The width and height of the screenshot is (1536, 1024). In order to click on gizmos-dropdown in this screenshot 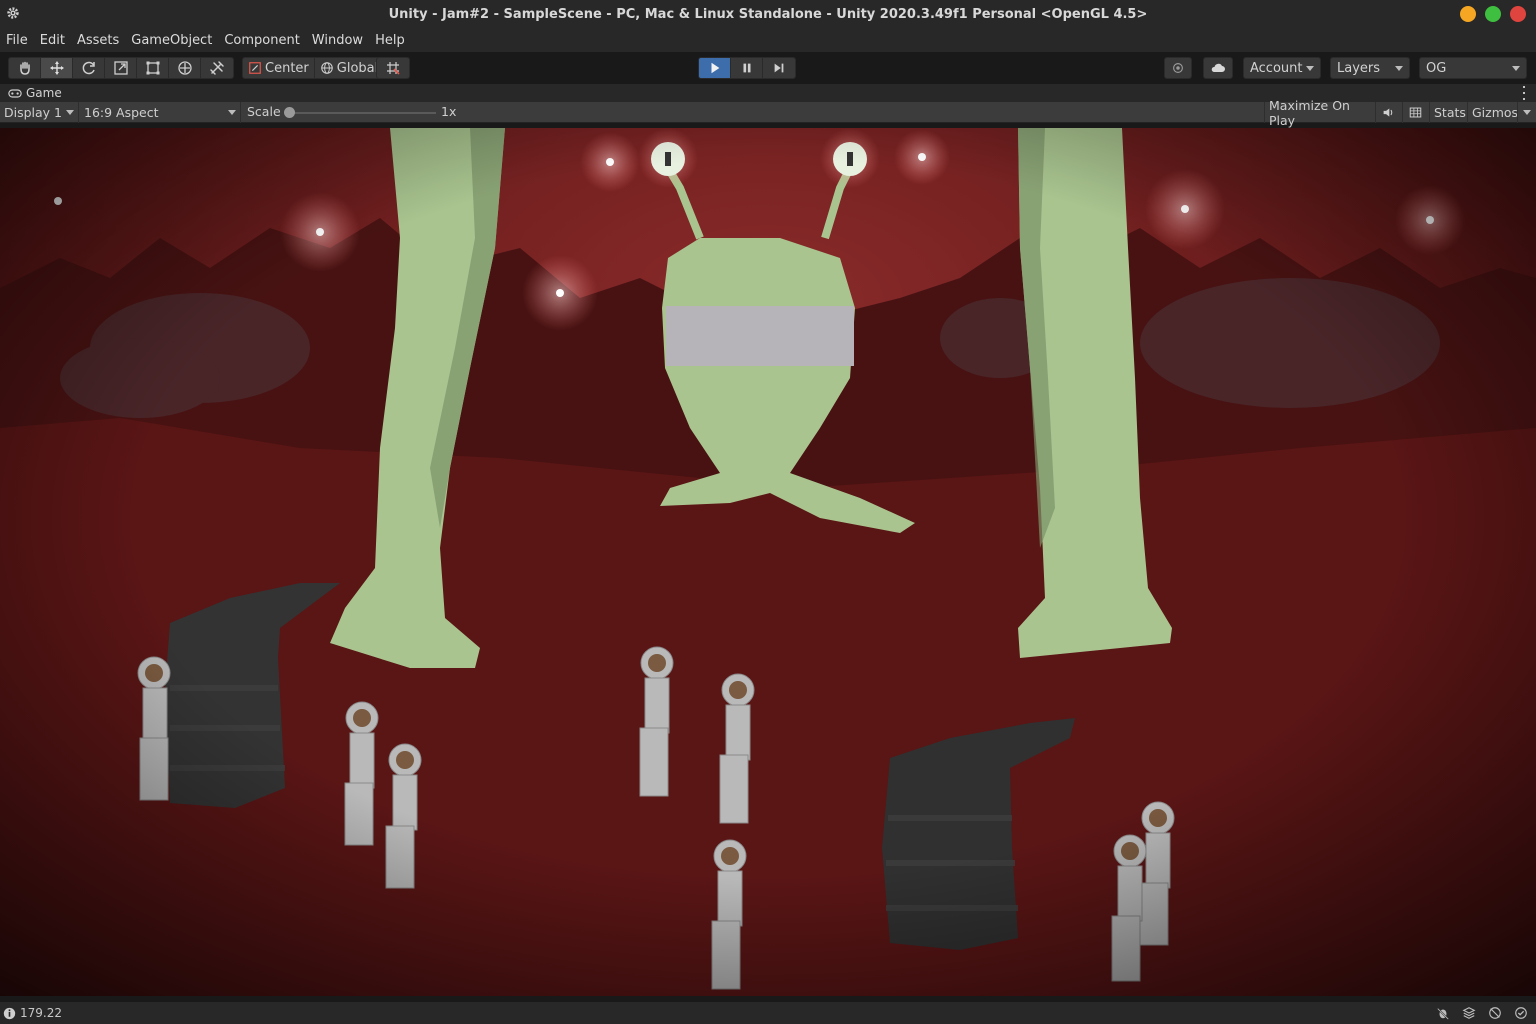, I will do `click(1526, 112)`.